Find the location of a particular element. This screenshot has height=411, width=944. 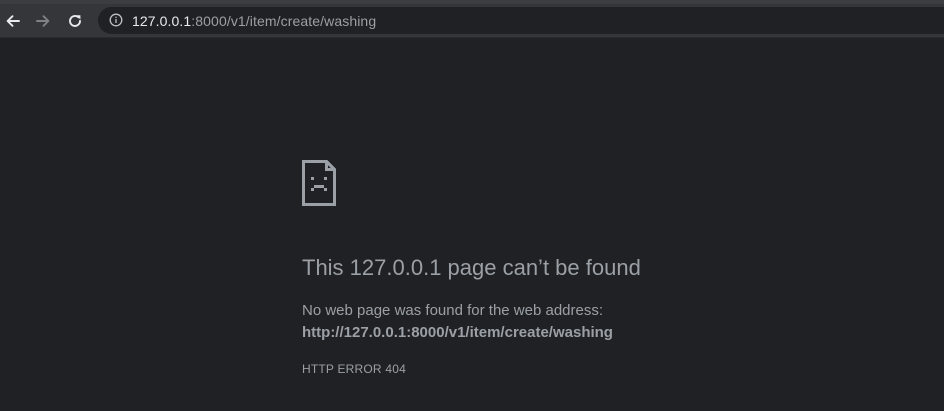

browser-toolbar: 127.0.0.1:8000/v1/item/create/washing is located at coordinates (472, 21).